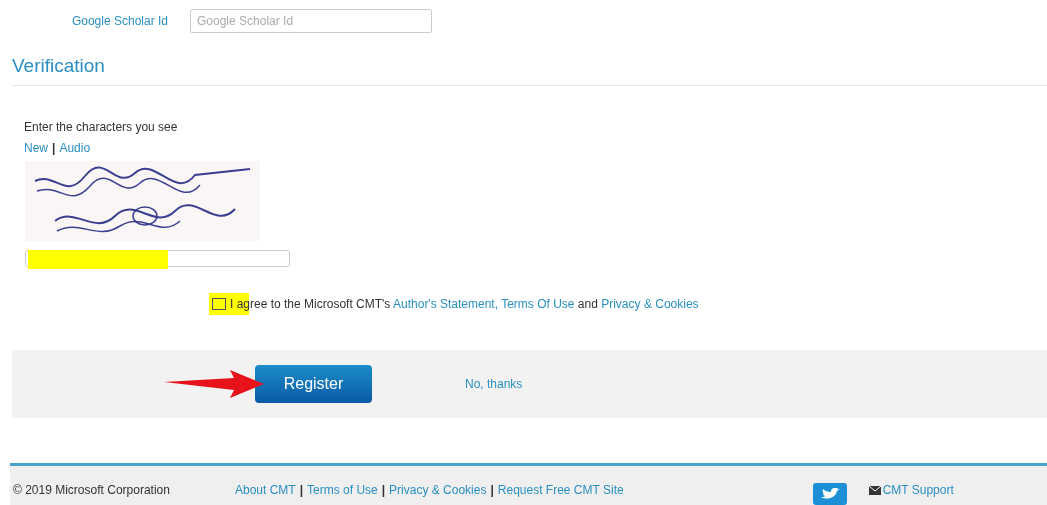 The height and width of the screenshot is (505, 1047). What do you see at coordinates (75, 148) in the screenshot?
I see `captcha-link: Audio` at bounding box center [75, 148].